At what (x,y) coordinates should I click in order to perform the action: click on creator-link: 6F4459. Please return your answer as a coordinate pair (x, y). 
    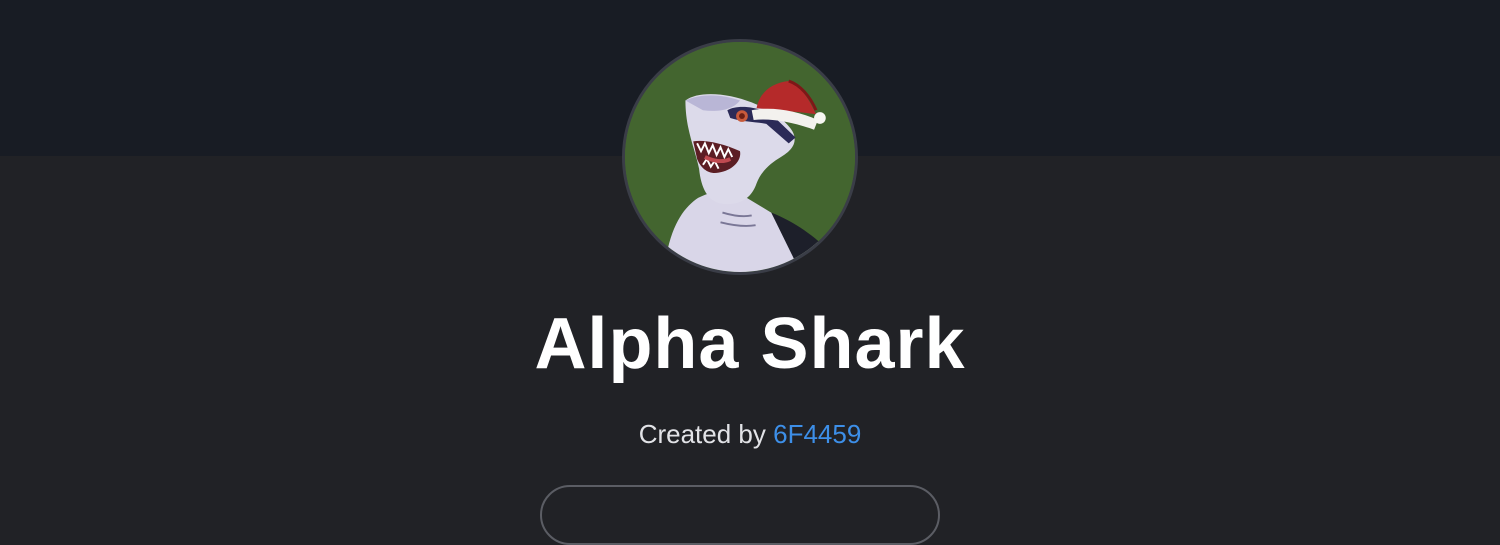
    Looking at the image, I should click on (817, 434).